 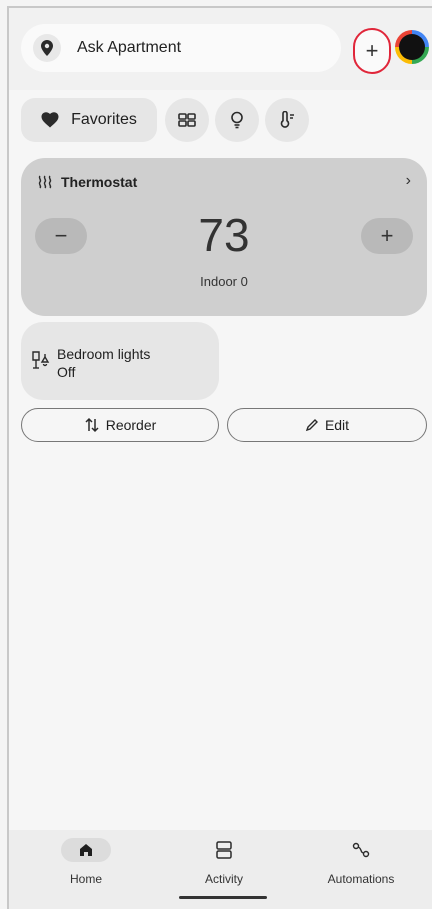 I want to click on nav-automations: Automations, so click(x=361, y=862).